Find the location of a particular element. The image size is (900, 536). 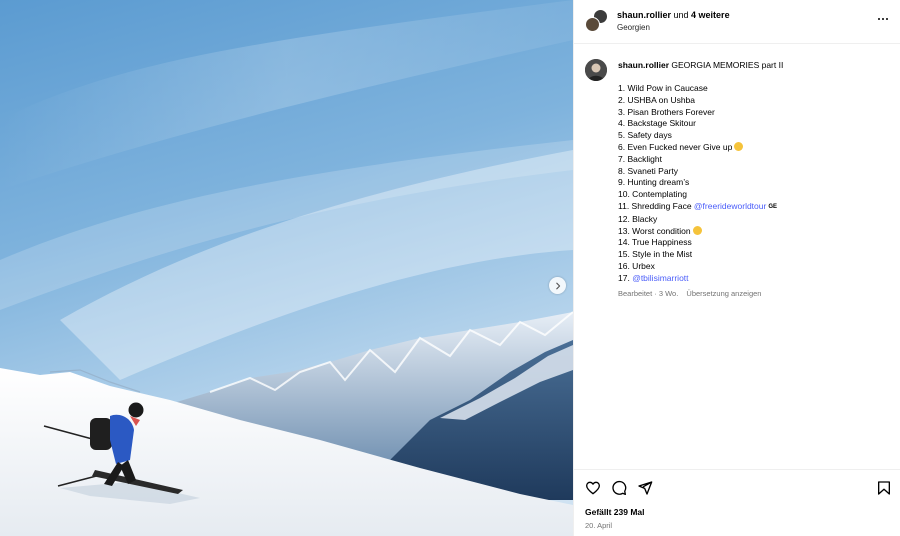

list-item-text: 1. Wild Pow in Caucase is located at coordinates (663, 88).